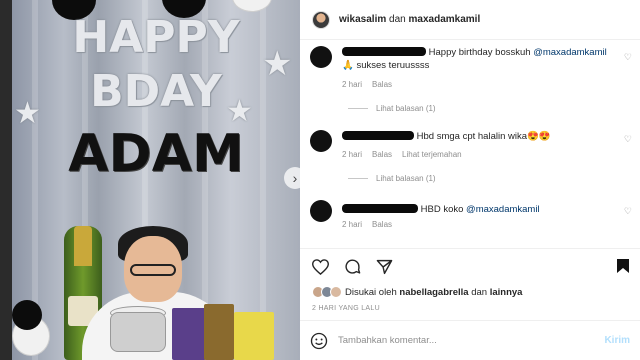 This screenshot has width=640, height=360. What do you see at coordinates (443, 209) in the screenshot?
I see `comment-body: HBD koko` at bounding box center [443, 209].